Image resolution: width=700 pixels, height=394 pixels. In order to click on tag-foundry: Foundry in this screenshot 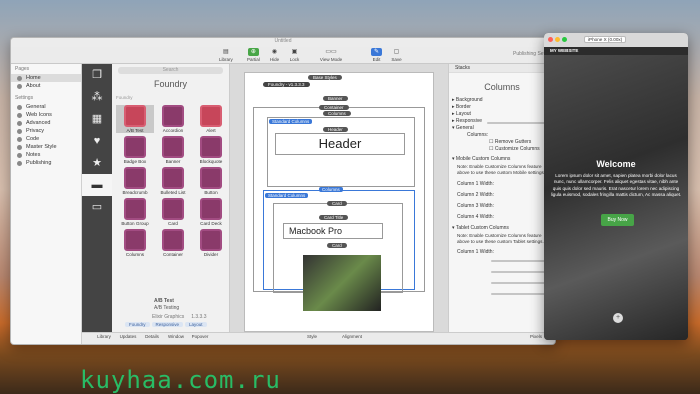, I will do `click(137, 324)`.